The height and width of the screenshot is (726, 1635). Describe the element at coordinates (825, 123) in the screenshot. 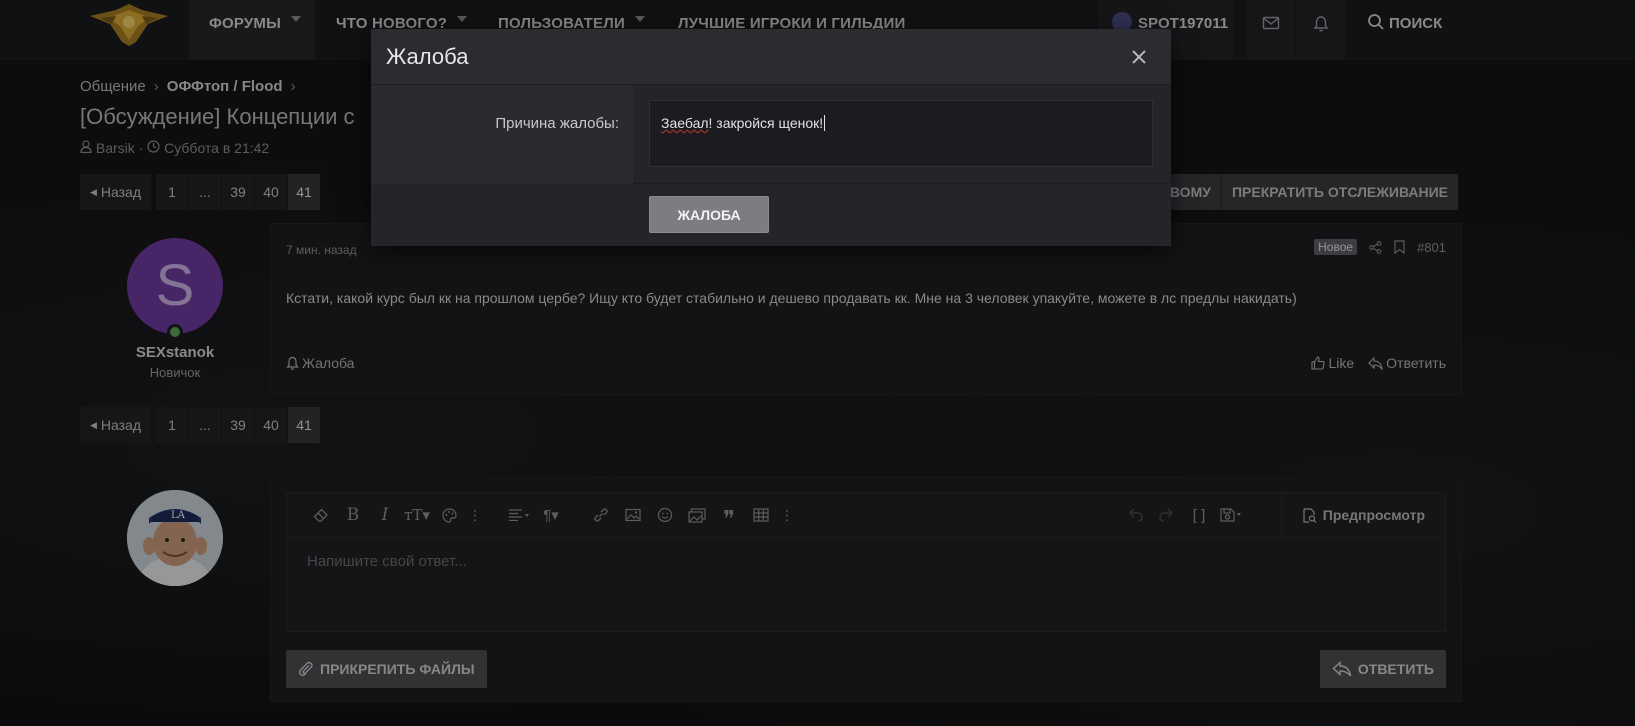

I see `text-cursor` at that location.